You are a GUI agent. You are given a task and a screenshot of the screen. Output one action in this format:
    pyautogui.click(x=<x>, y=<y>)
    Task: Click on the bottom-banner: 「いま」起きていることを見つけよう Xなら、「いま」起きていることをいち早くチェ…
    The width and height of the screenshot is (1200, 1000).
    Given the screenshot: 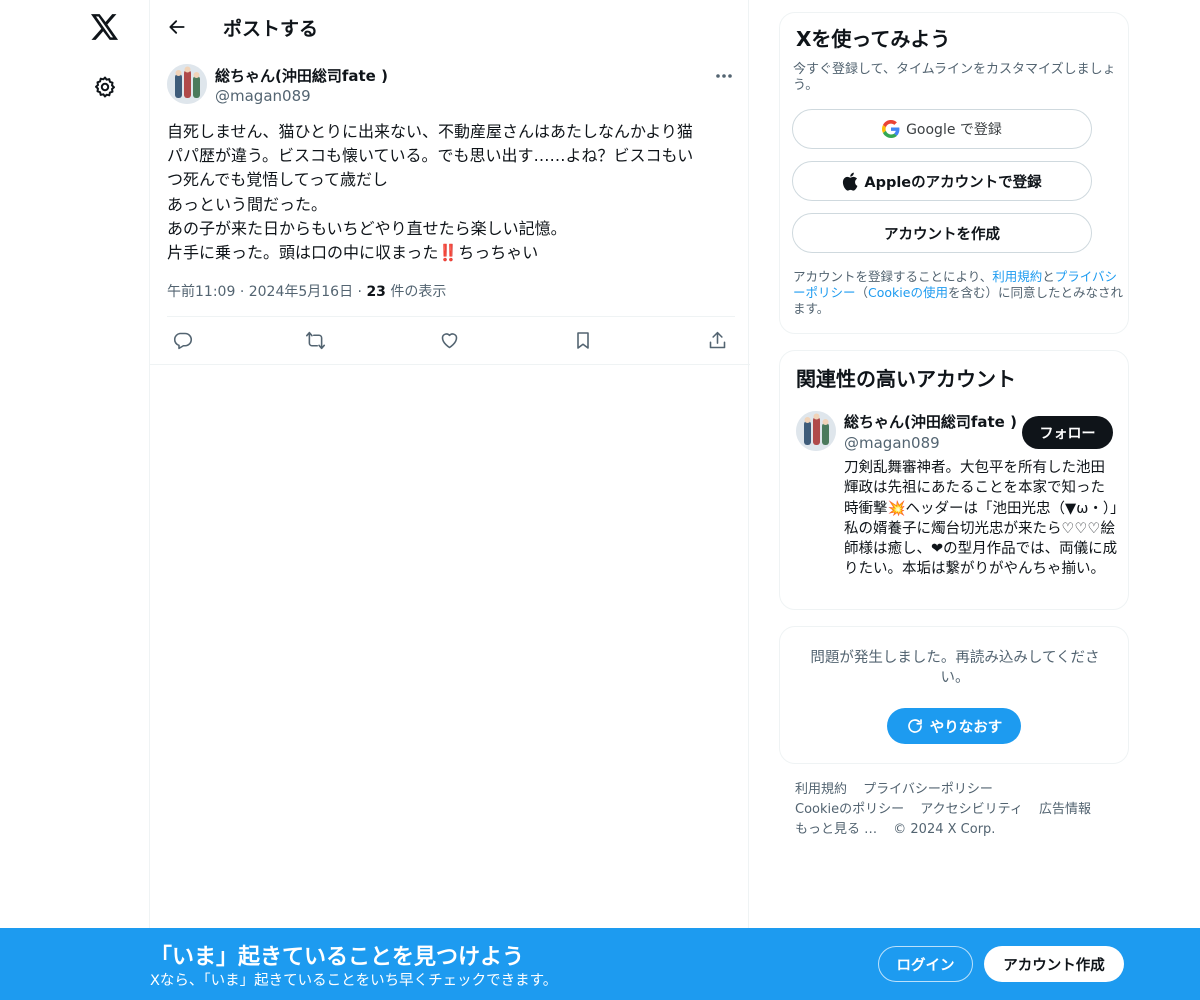 What is the action you would take?
    pyautogui.click(x=600, y=964)
    